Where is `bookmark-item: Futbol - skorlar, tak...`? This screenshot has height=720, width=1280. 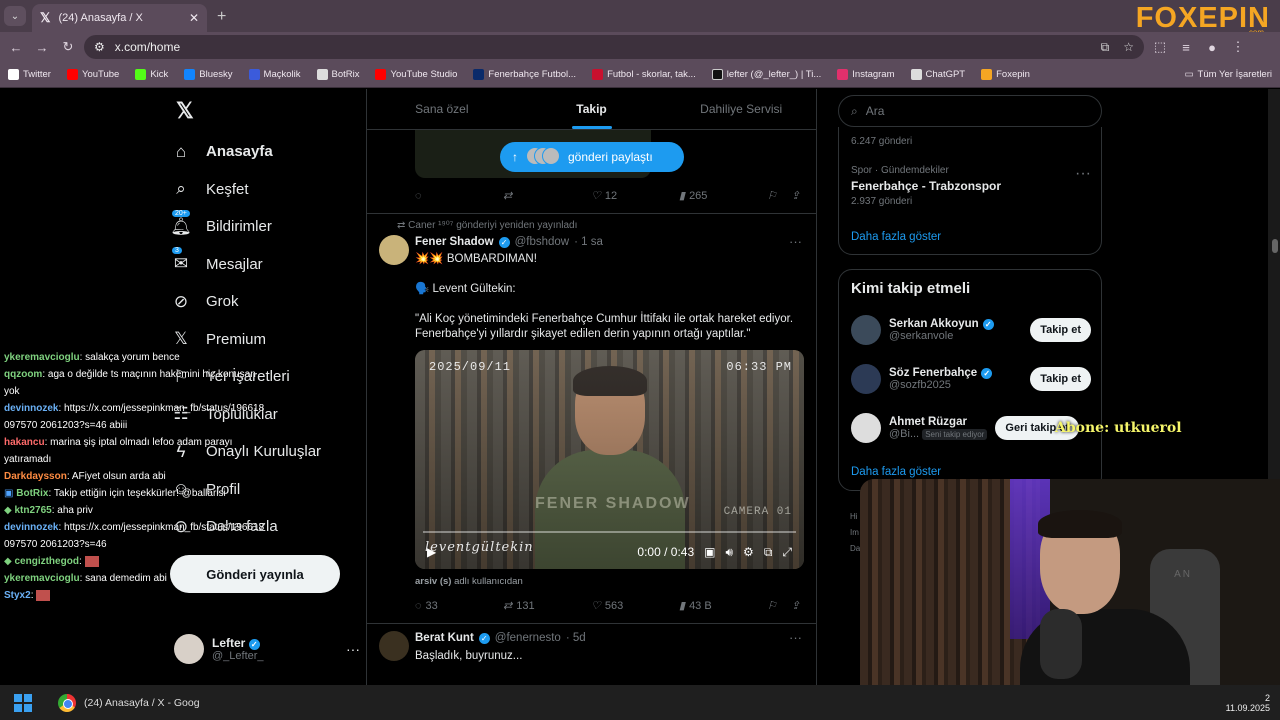 bookmark-item: Futbol - skorlar, tak... is located at coordinates (644, 74).